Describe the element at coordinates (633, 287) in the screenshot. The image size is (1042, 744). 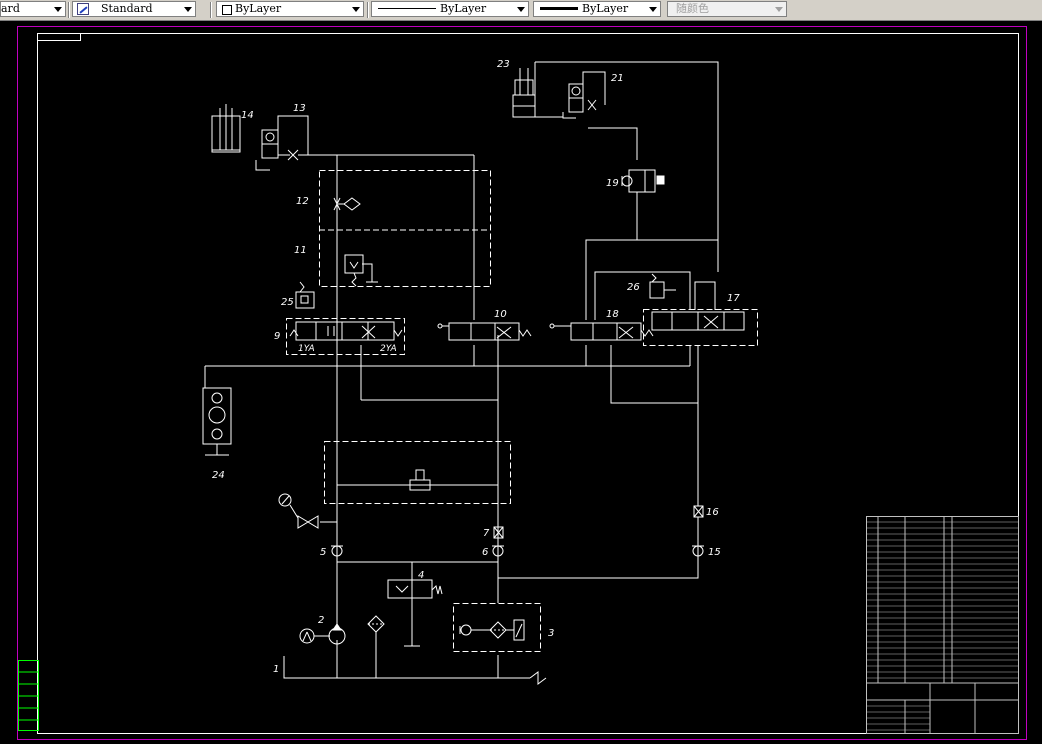
I see `label-26: 26` at that location.